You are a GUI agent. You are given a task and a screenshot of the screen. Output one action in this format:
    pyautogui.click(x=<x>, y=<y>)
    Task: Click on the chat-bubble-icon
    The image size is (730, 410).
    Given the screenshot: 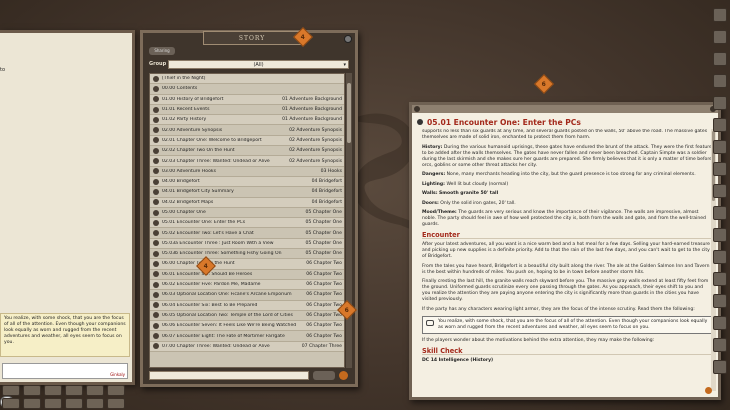 What is the action you would take?
    pyautogui.click(x=430, y=323)
    